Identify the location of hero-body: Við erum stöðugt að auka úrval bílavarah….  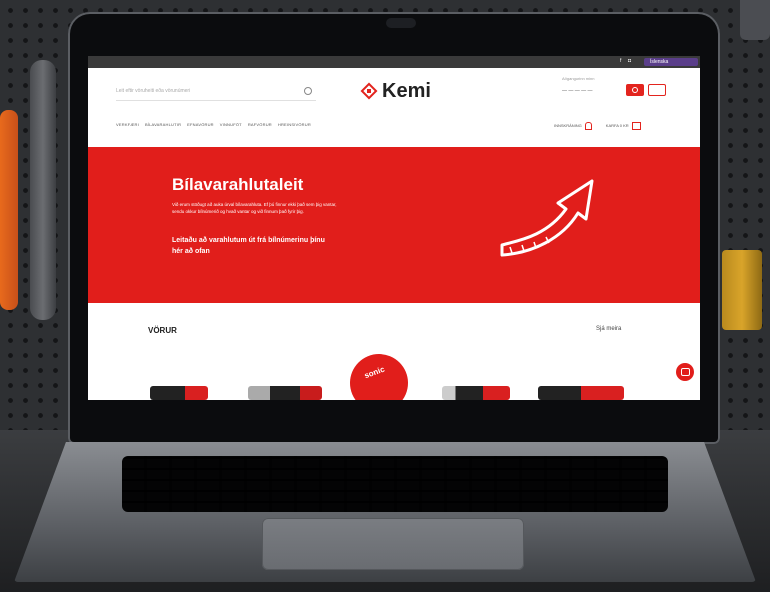
(254, 208).